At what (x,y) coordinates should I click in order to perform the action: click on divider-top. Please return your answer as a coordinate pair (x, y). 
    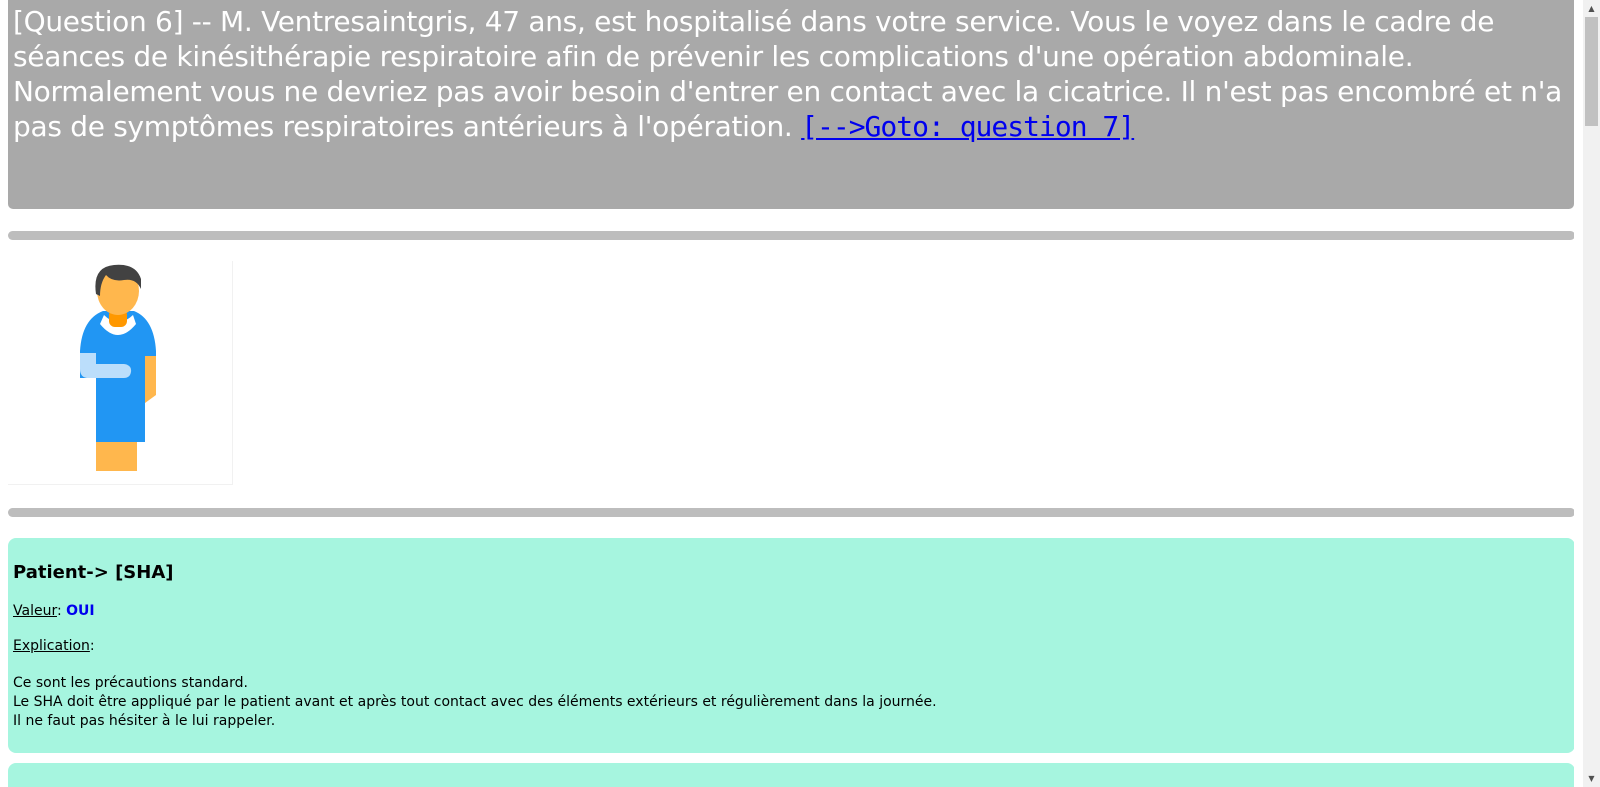
    Looking at the image, I should click on (791, 235).